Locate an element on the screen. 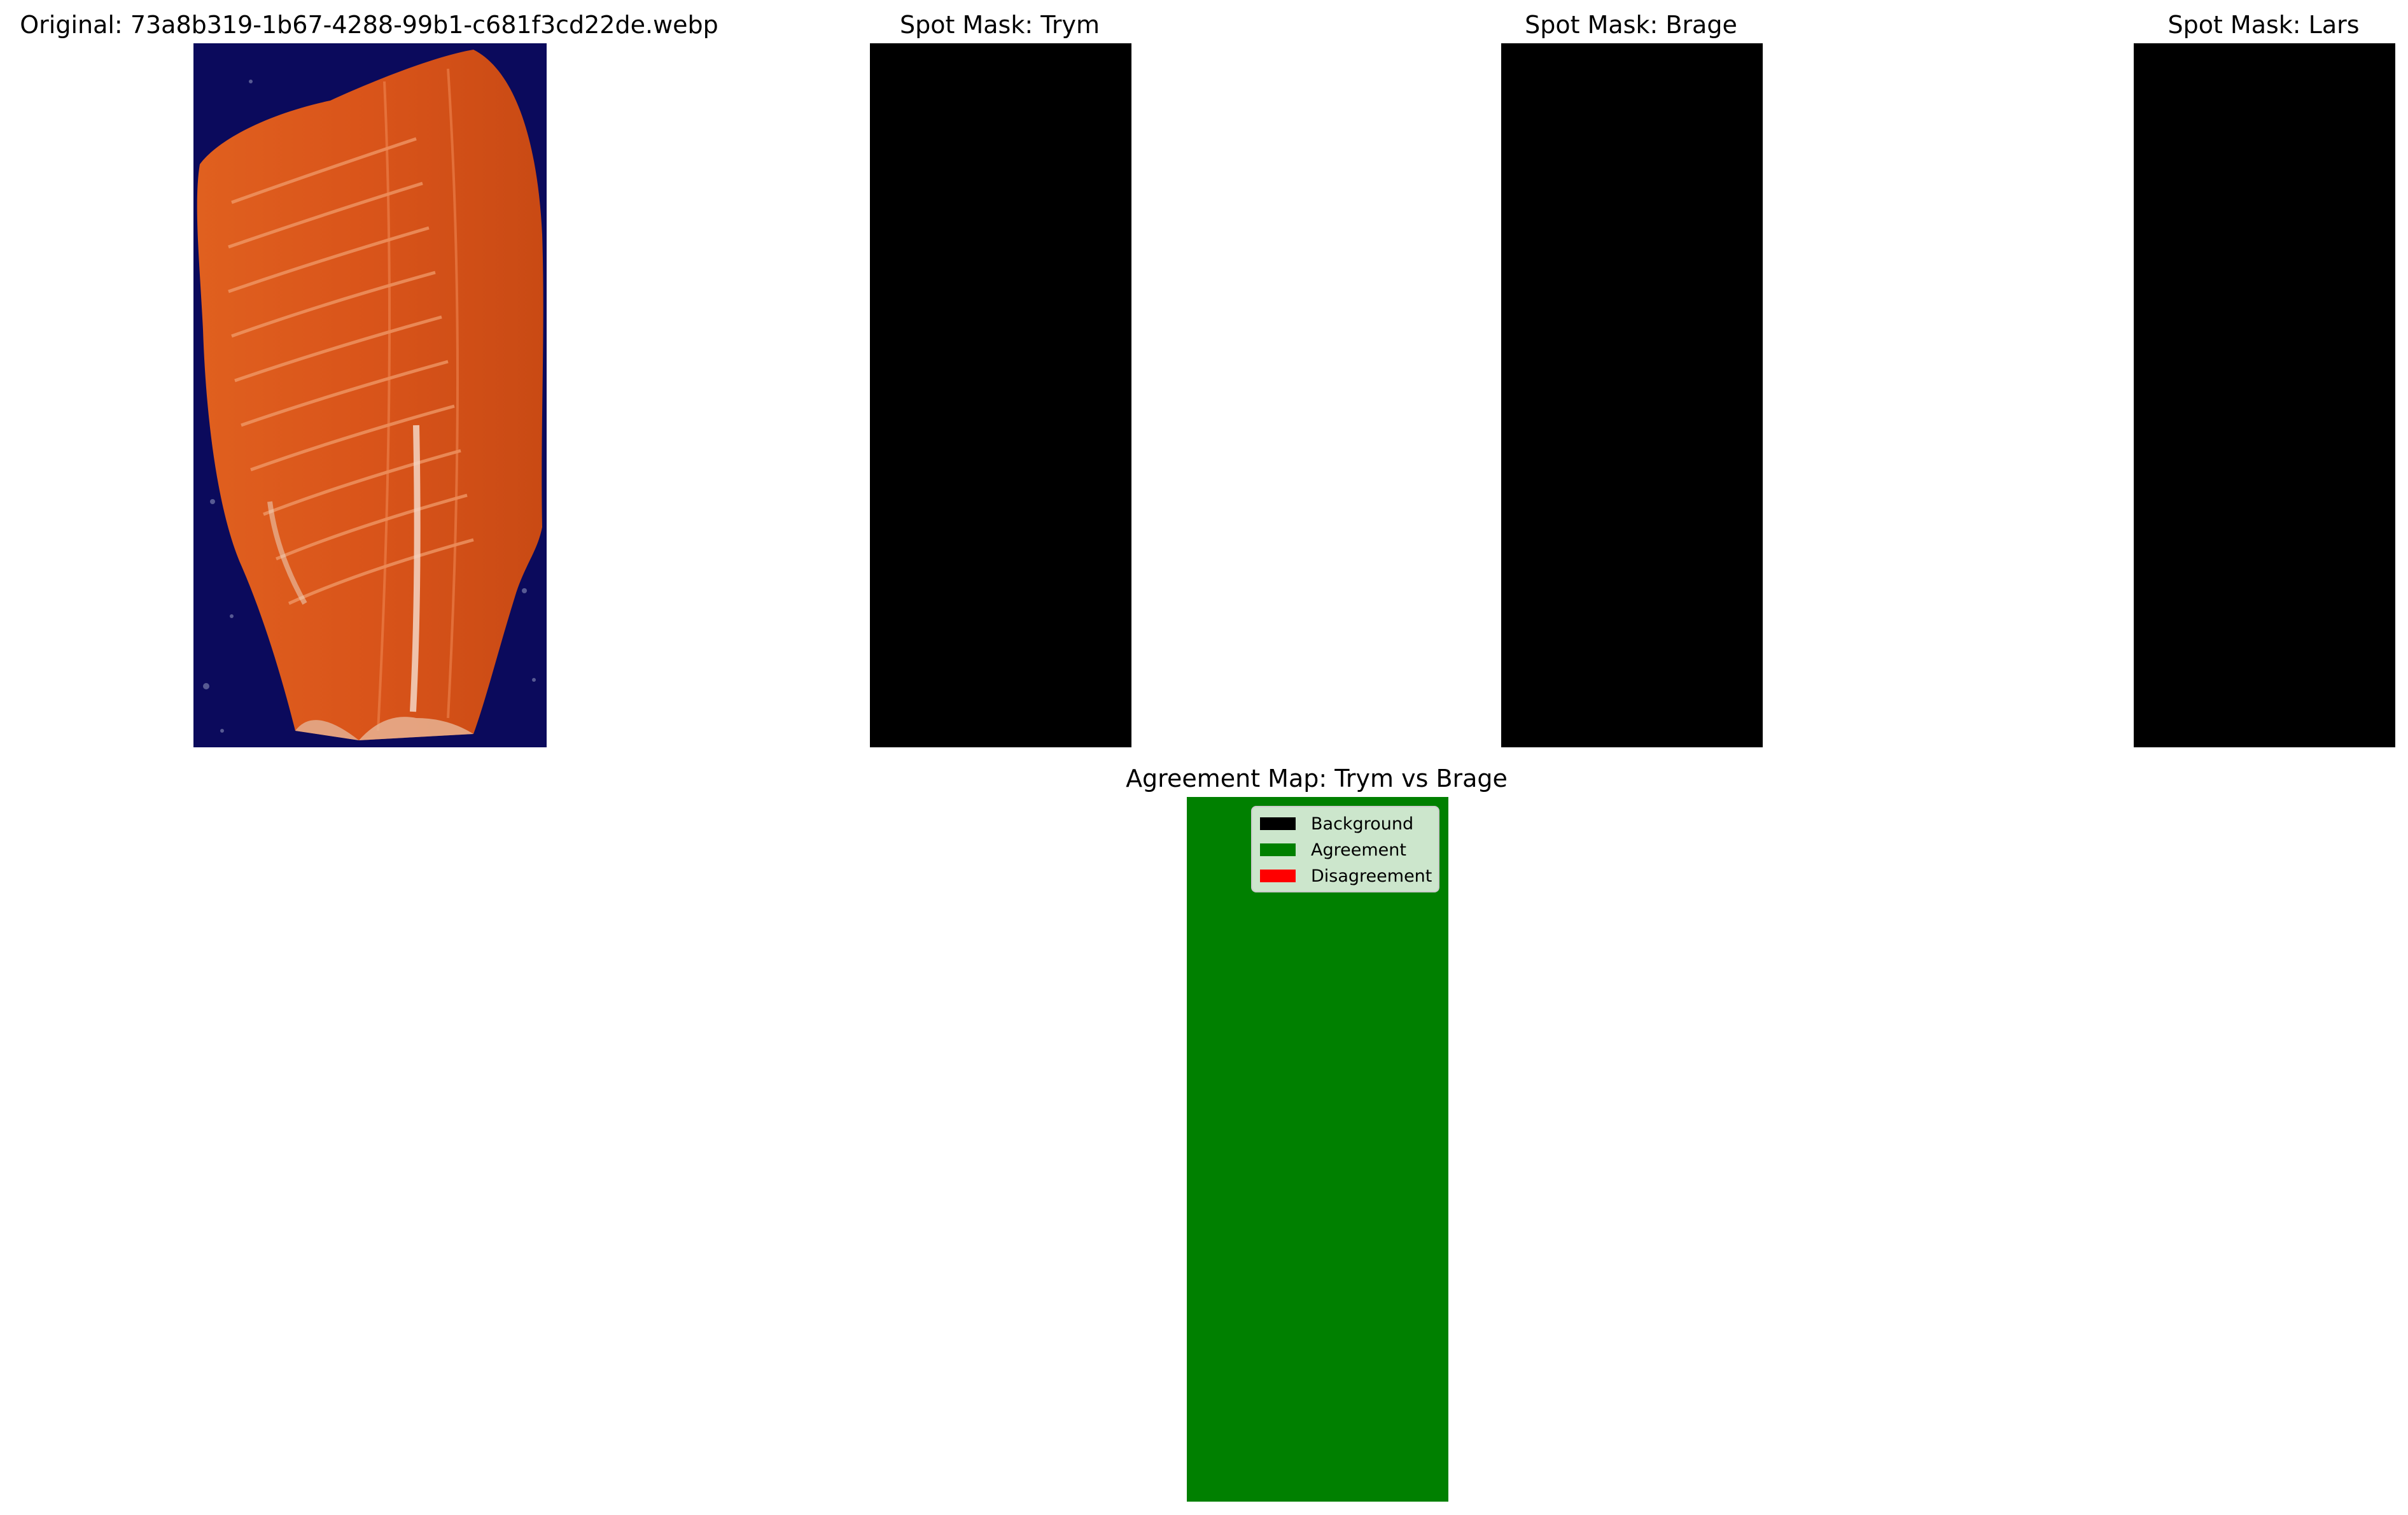 The width and height of the screenshot is (2408, 1515). legend-item-agreement: Agreement is located at coordinates (1333, 850).